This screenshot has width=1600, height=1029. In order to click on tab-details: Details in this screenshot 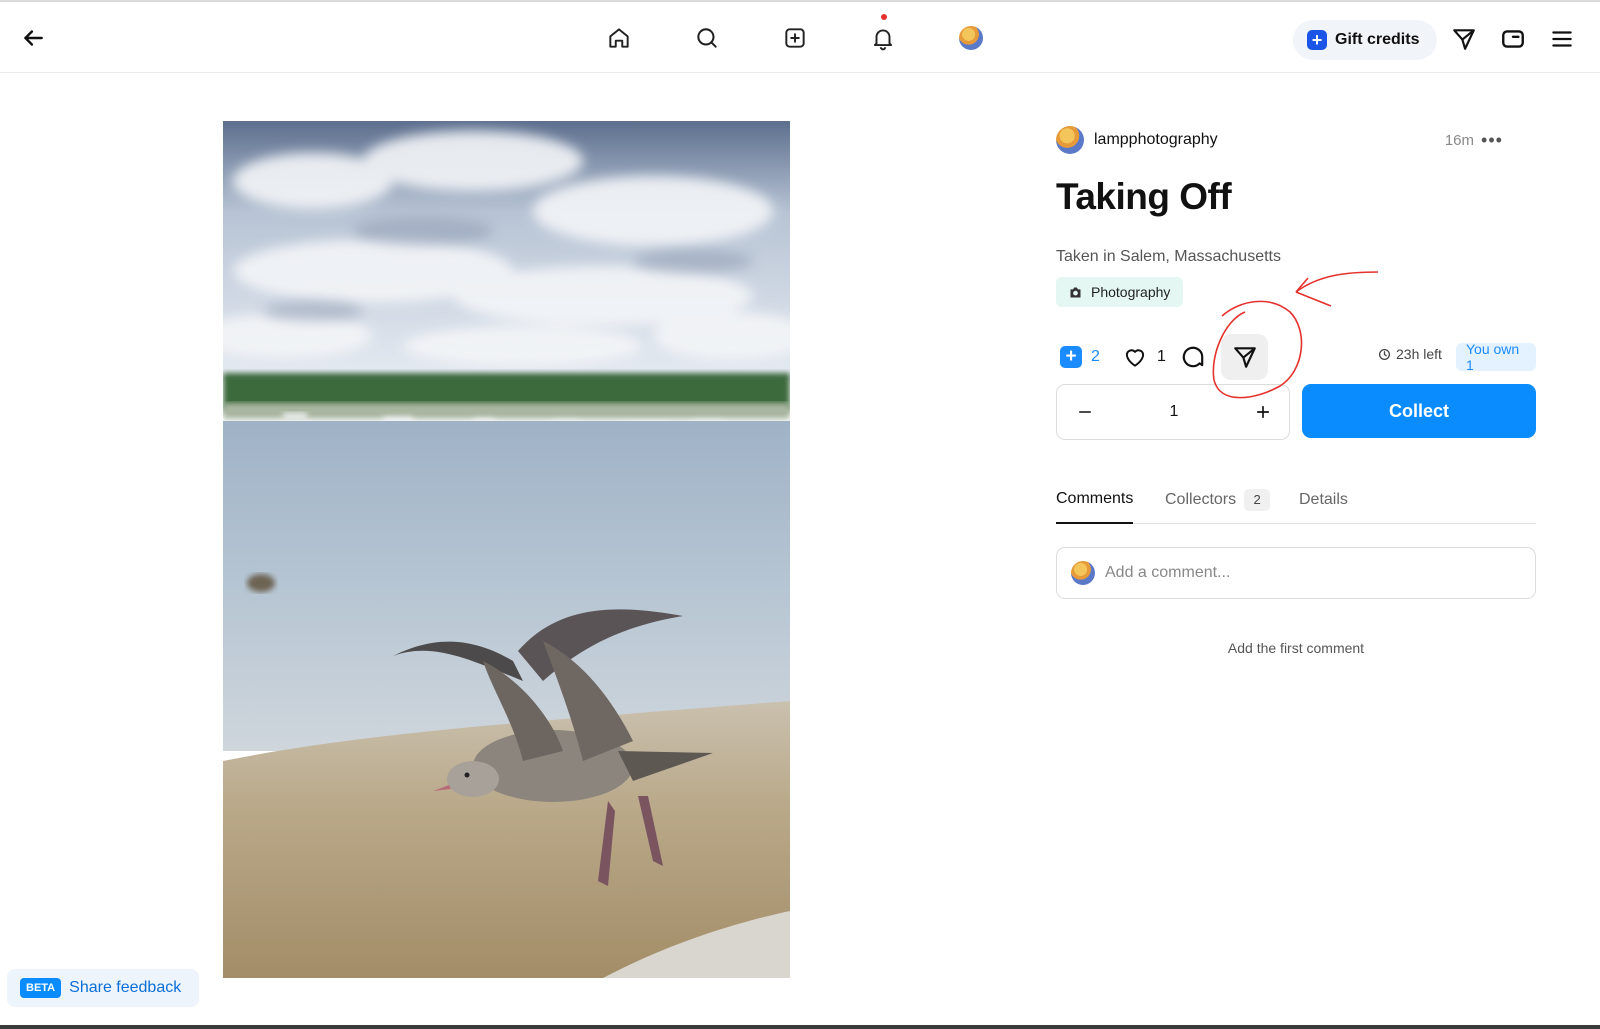, I will do `click(1323, 499)`.